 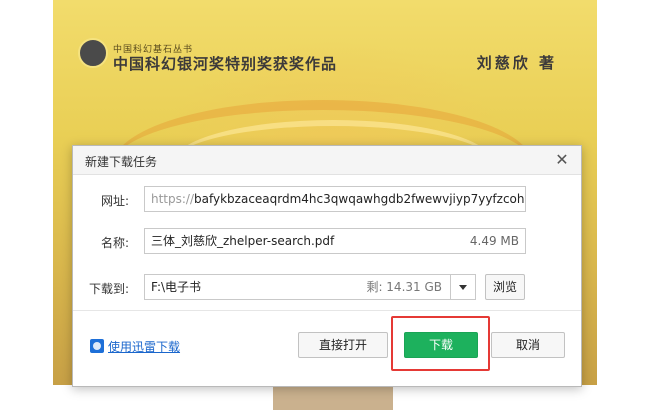 What do you see at coordinates (121, 162) in the screenshot?
I see `dialog-title: 新建下载任务` at bounding box center [121, 162].